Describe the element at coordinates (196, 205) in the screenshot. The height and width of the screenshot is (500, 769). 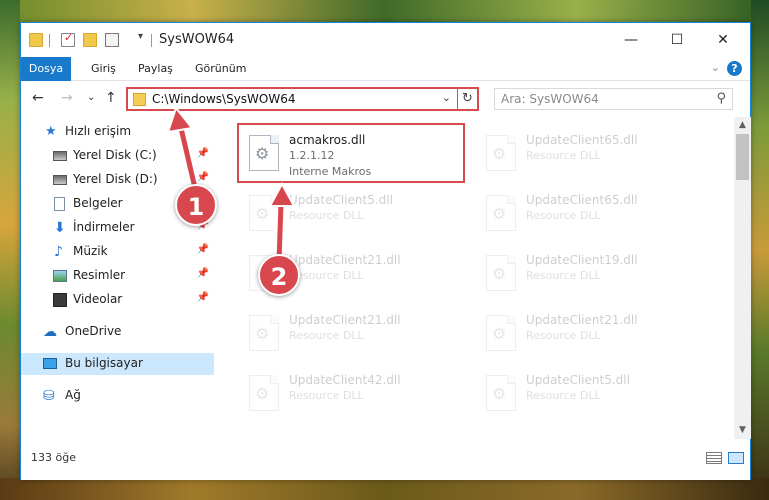
I see `step-1-badge: 1` at that location.